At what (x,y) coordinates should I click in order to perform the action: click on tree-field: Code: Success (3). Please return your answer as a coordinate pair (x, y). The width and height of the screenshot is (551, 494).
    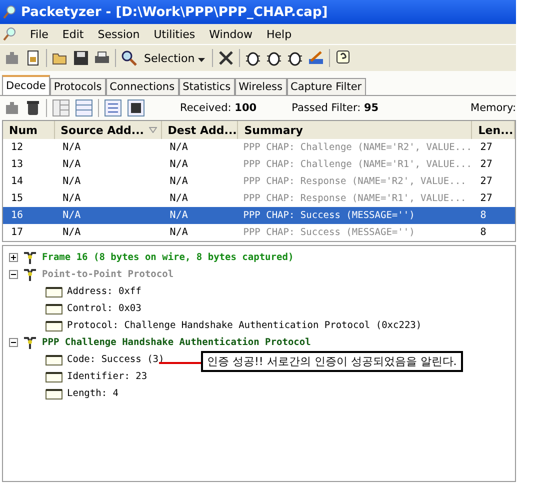
    Looking at the image, I should click on (115, 359).